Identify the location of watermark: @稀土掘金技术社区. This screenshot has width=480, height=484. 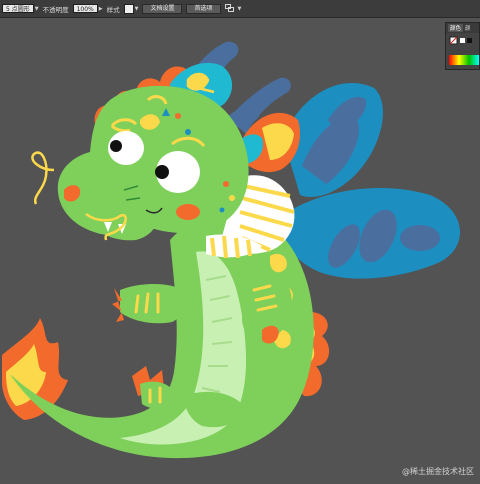
(438, 471).